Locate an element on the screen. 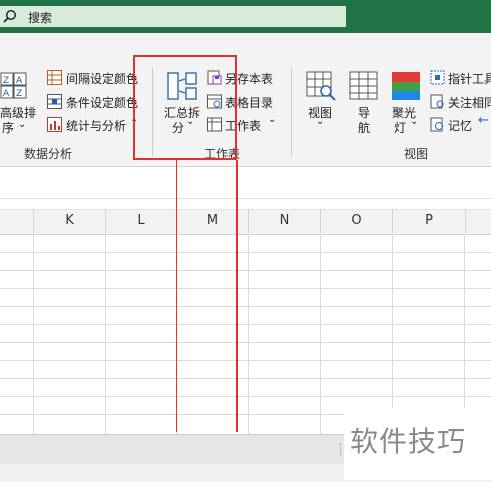 The image size is (491, 482). spotlight-label-2: 灯 is located at coordinates (400, 127).